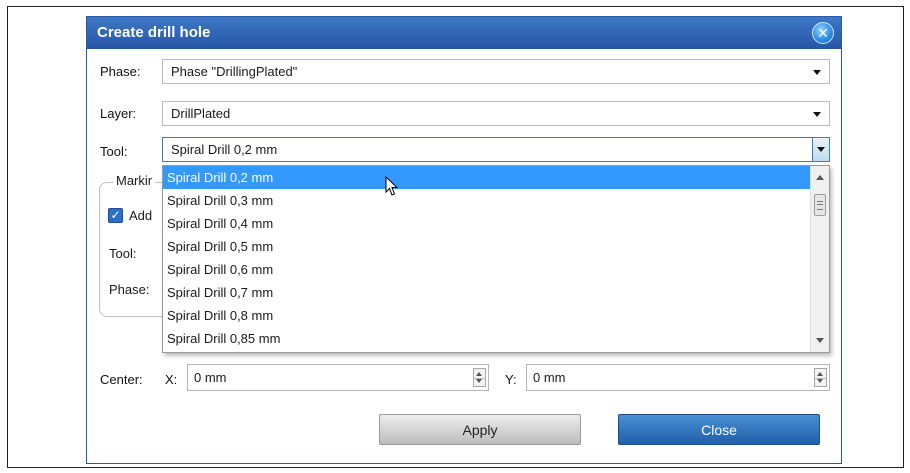 Image resolution: width=910 pixels, height=473 pixels. Describe the element at coordinates (134, 180) in the screenshot. I see `marking-group-title: Markir` at that location.